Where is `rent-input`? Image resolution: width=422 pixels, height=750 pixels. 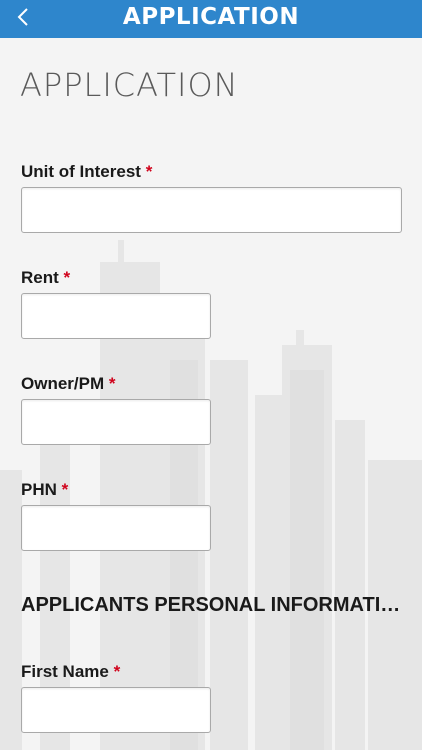 rent-input is located at coordinates (116, 316).